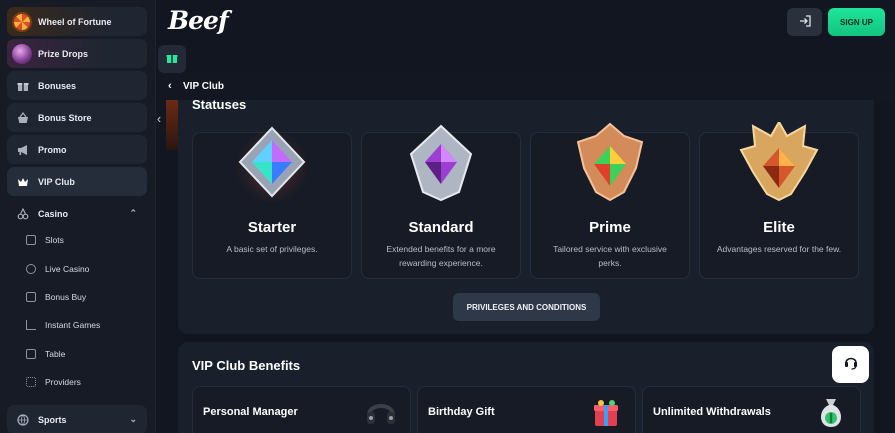  What do you see at coordinates (63, 382) in the screenshot?
I see `sidebar-subitem-label: Providers` at bounding box center [63, 382].